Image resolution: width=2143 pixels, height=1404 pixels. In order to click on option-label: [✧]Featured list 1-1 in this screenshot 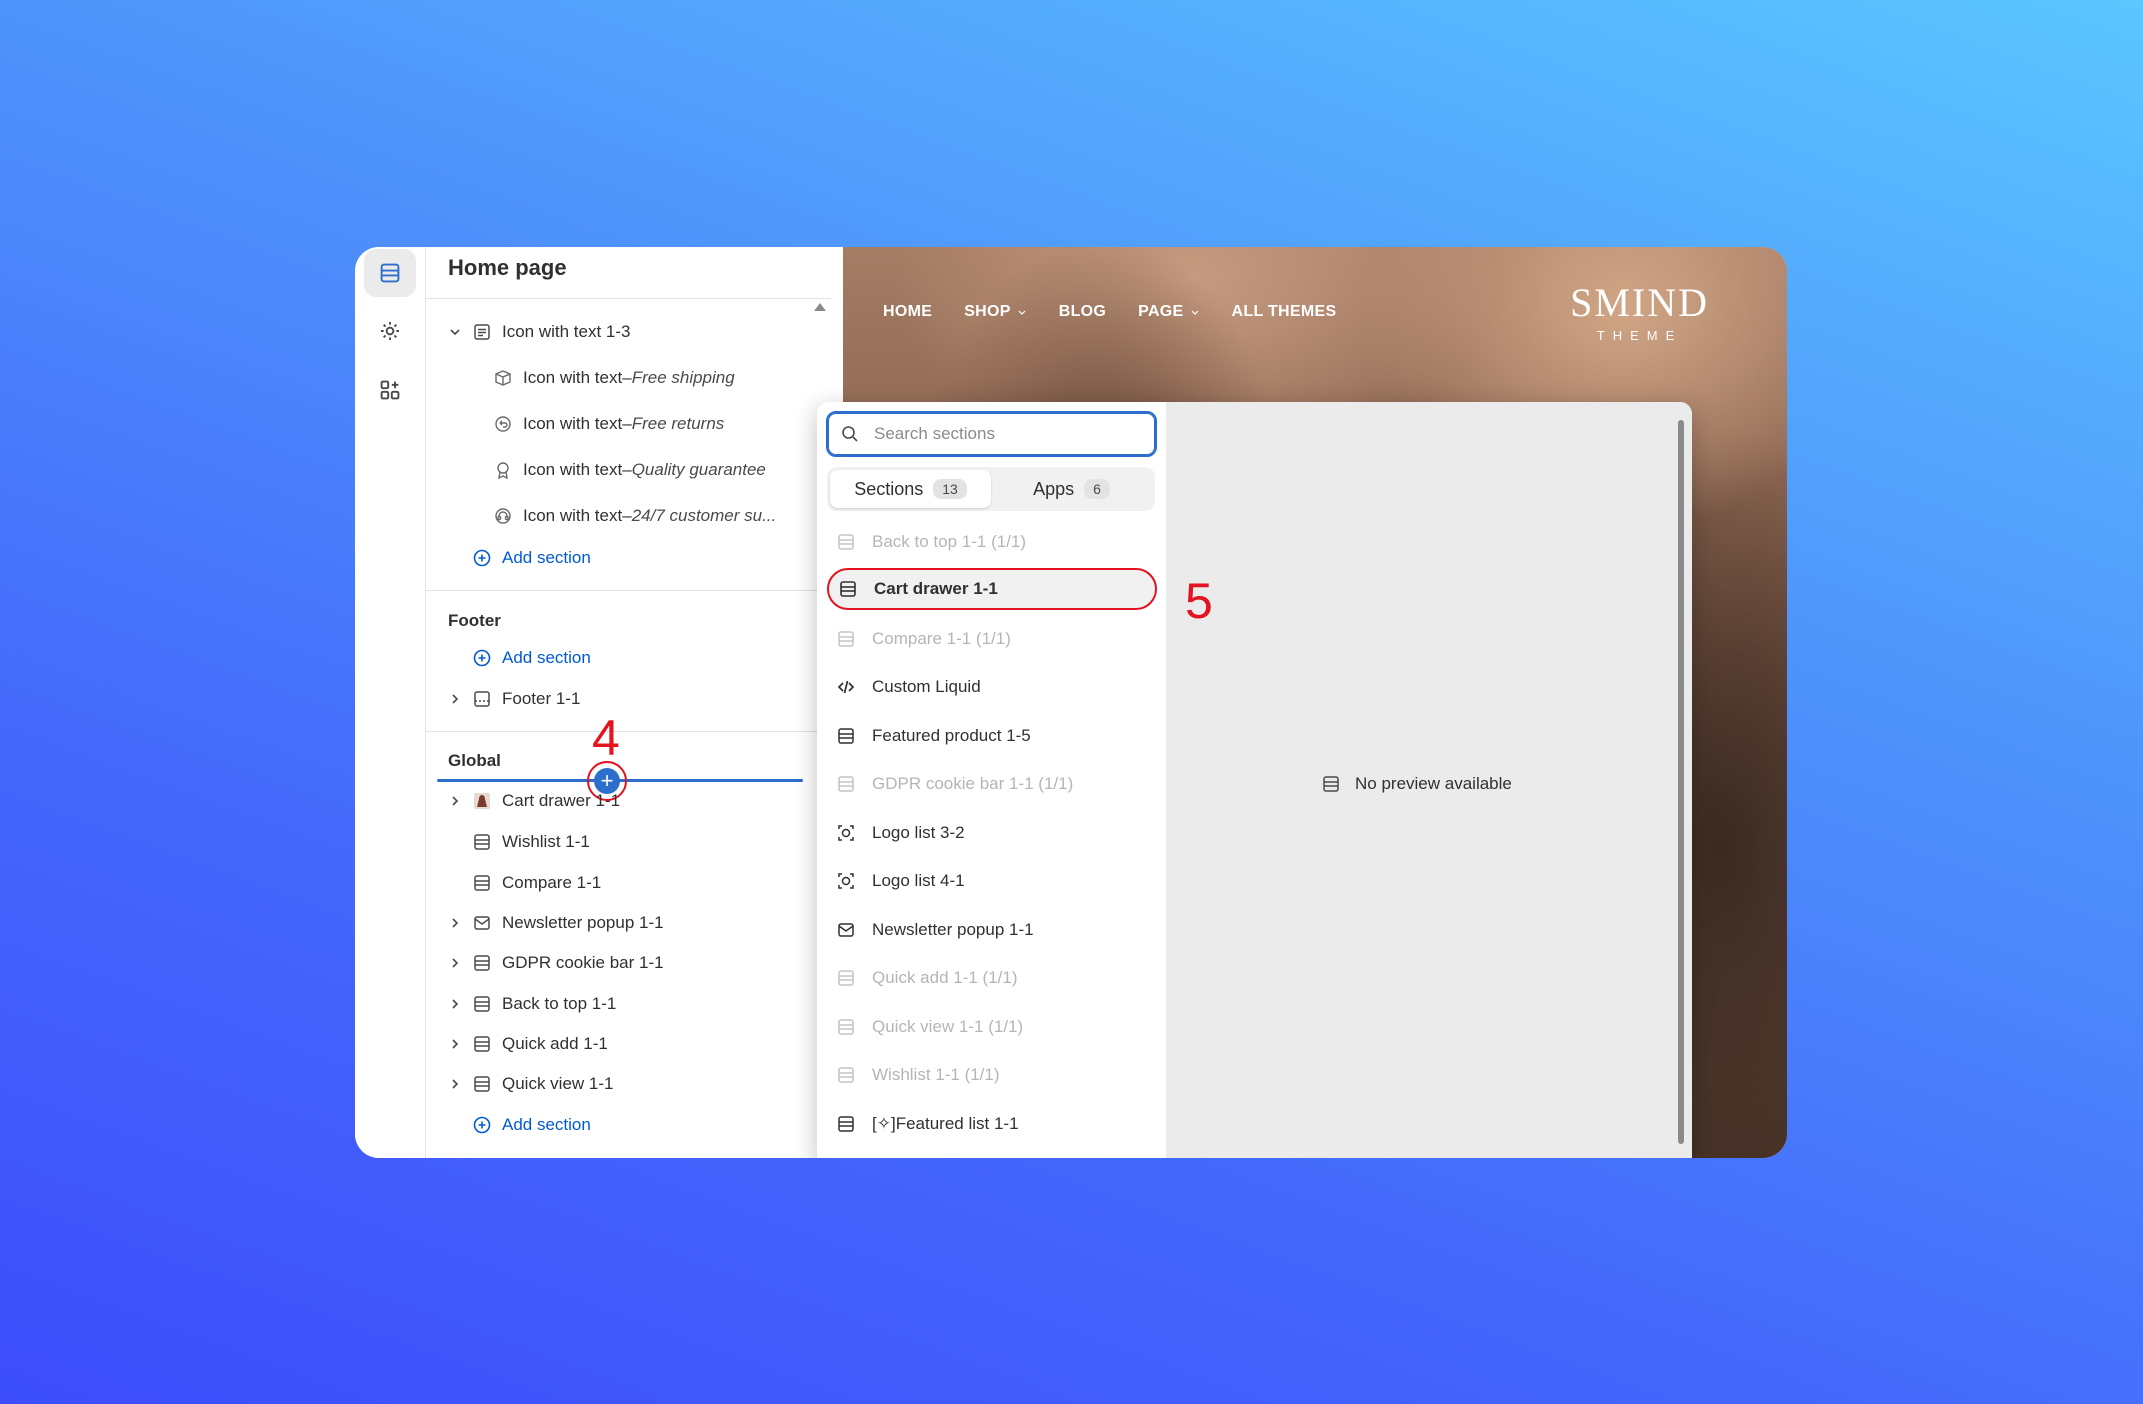, I will do `click(945, 1123)`.